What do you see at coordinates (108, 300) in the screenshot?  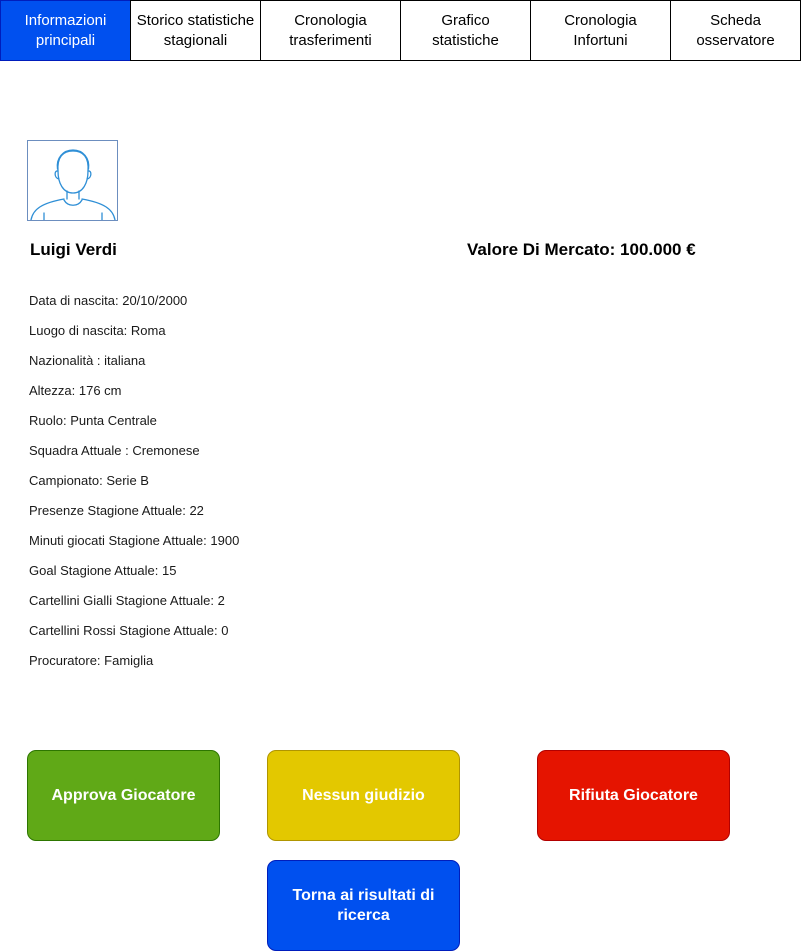 I see `detail-birth-date: Data di nascita: 20/10/2000` at bounding box center [108, 300].